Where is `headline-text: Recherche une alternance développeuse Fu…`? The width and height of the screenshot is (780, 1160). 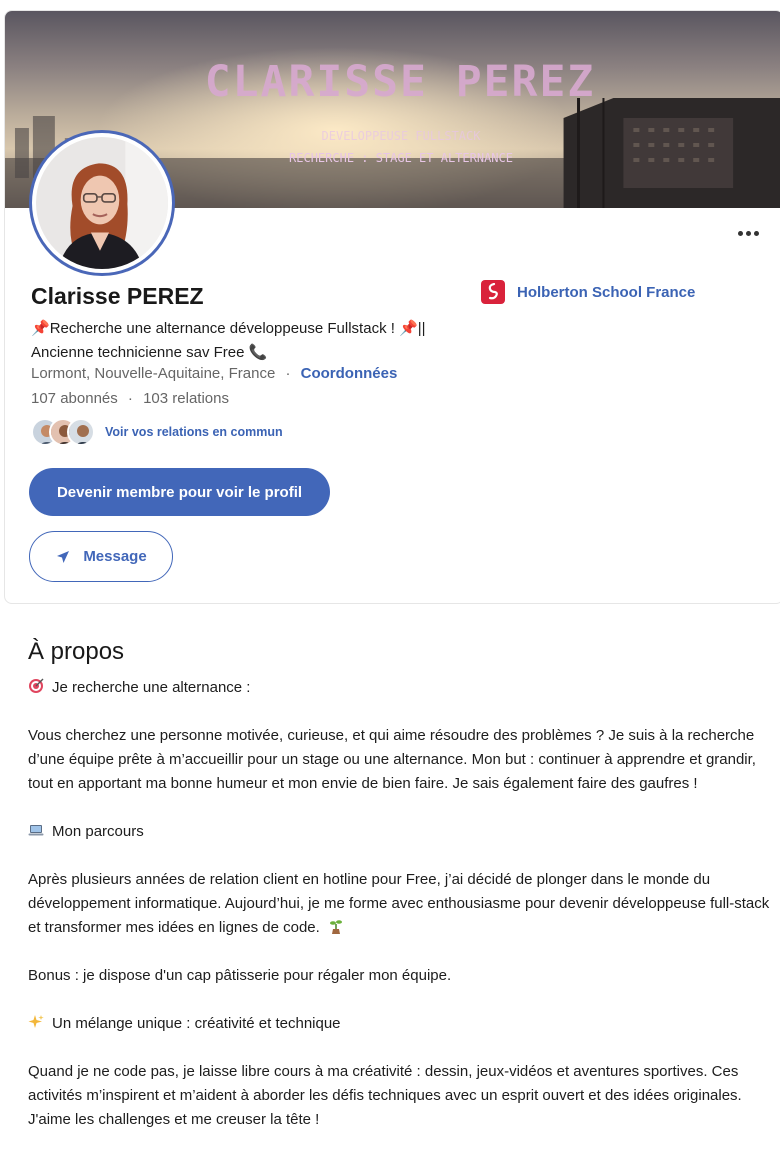
headline-text: Recherche une alternance développeuse Fu… is located at coordinates (222, 328).